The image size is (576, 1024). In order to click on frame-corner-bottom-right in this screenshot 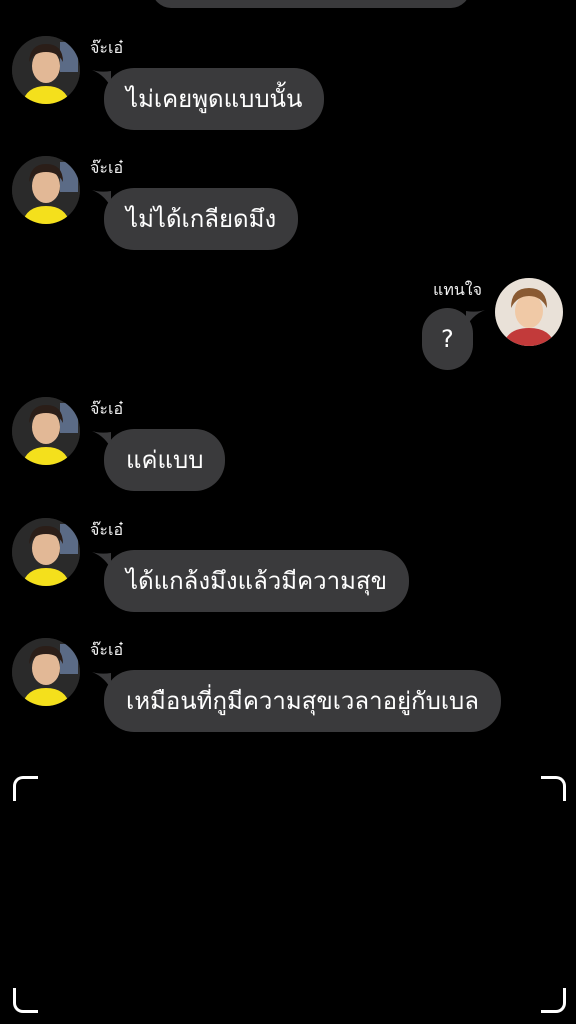, I will do `click(553, 1000)`.